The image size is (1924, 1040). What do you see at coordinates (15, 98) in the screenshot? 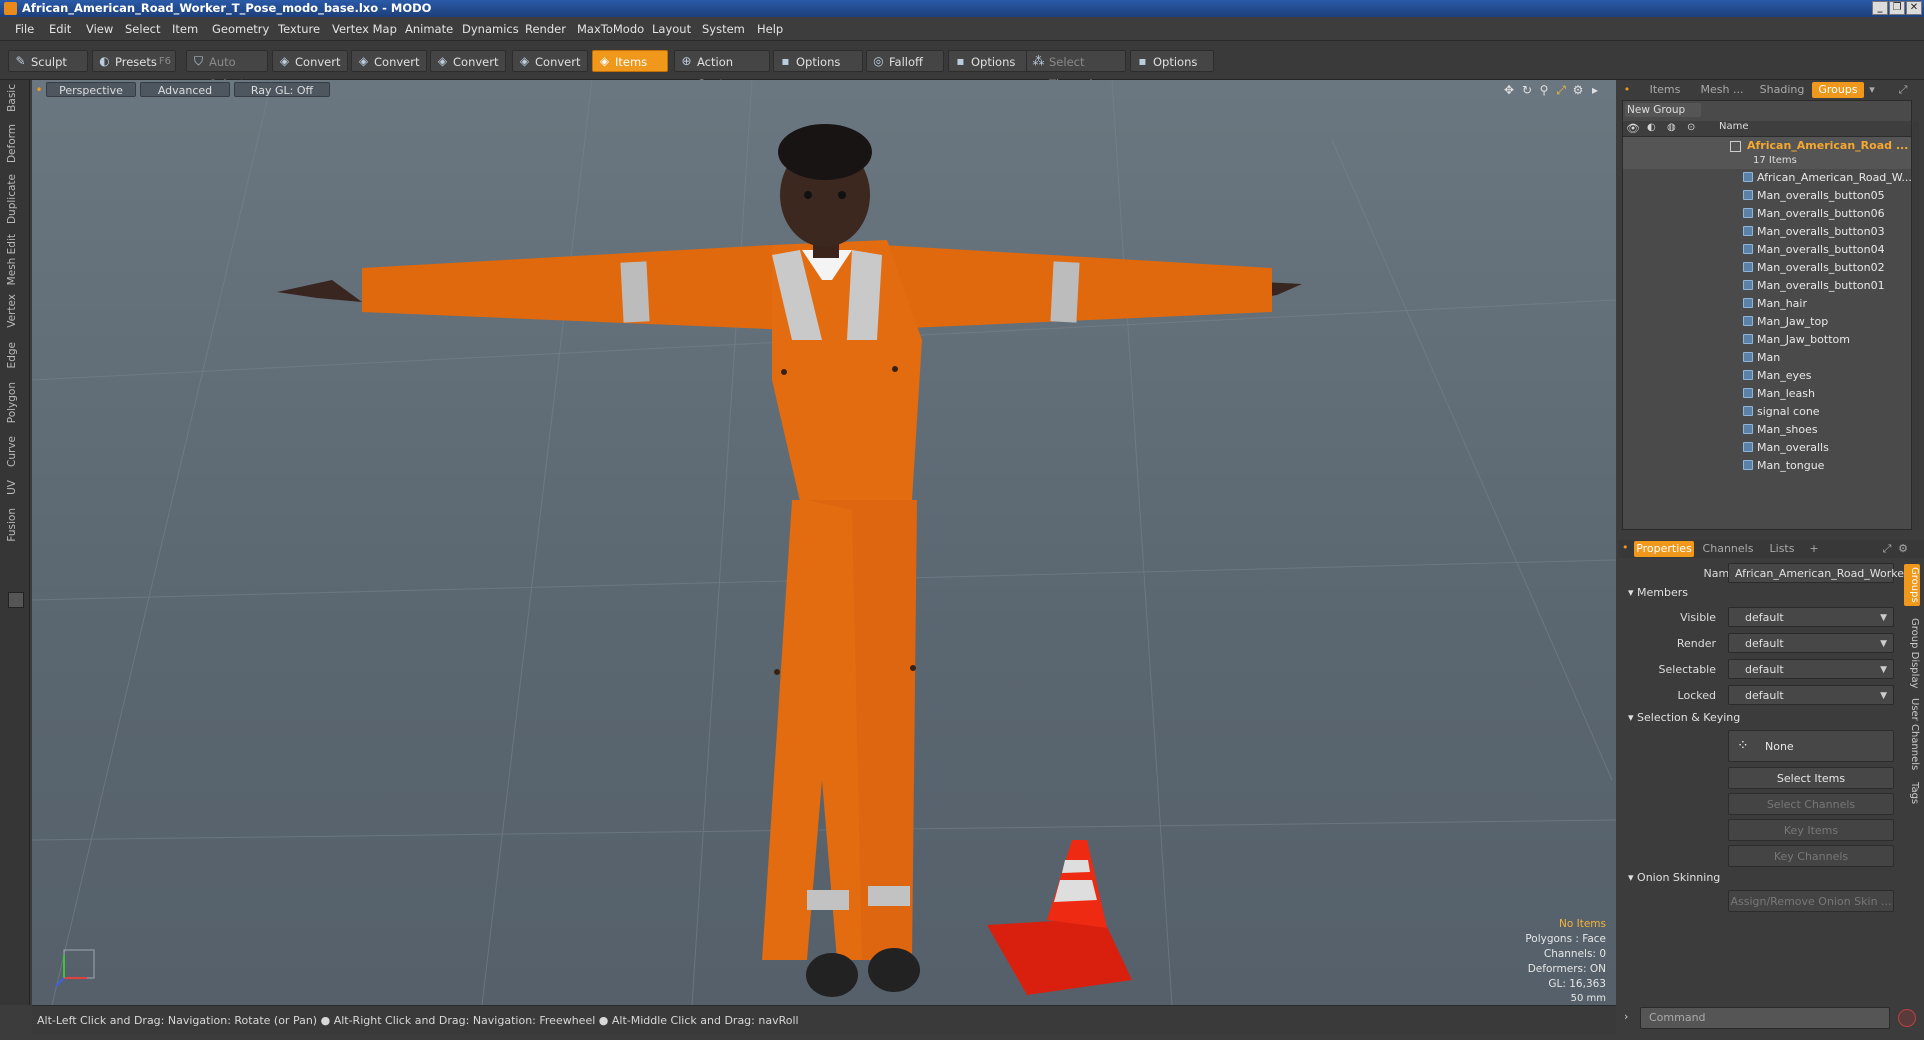
I see `tab-basic: Basic` at bounding box center [15, 98].